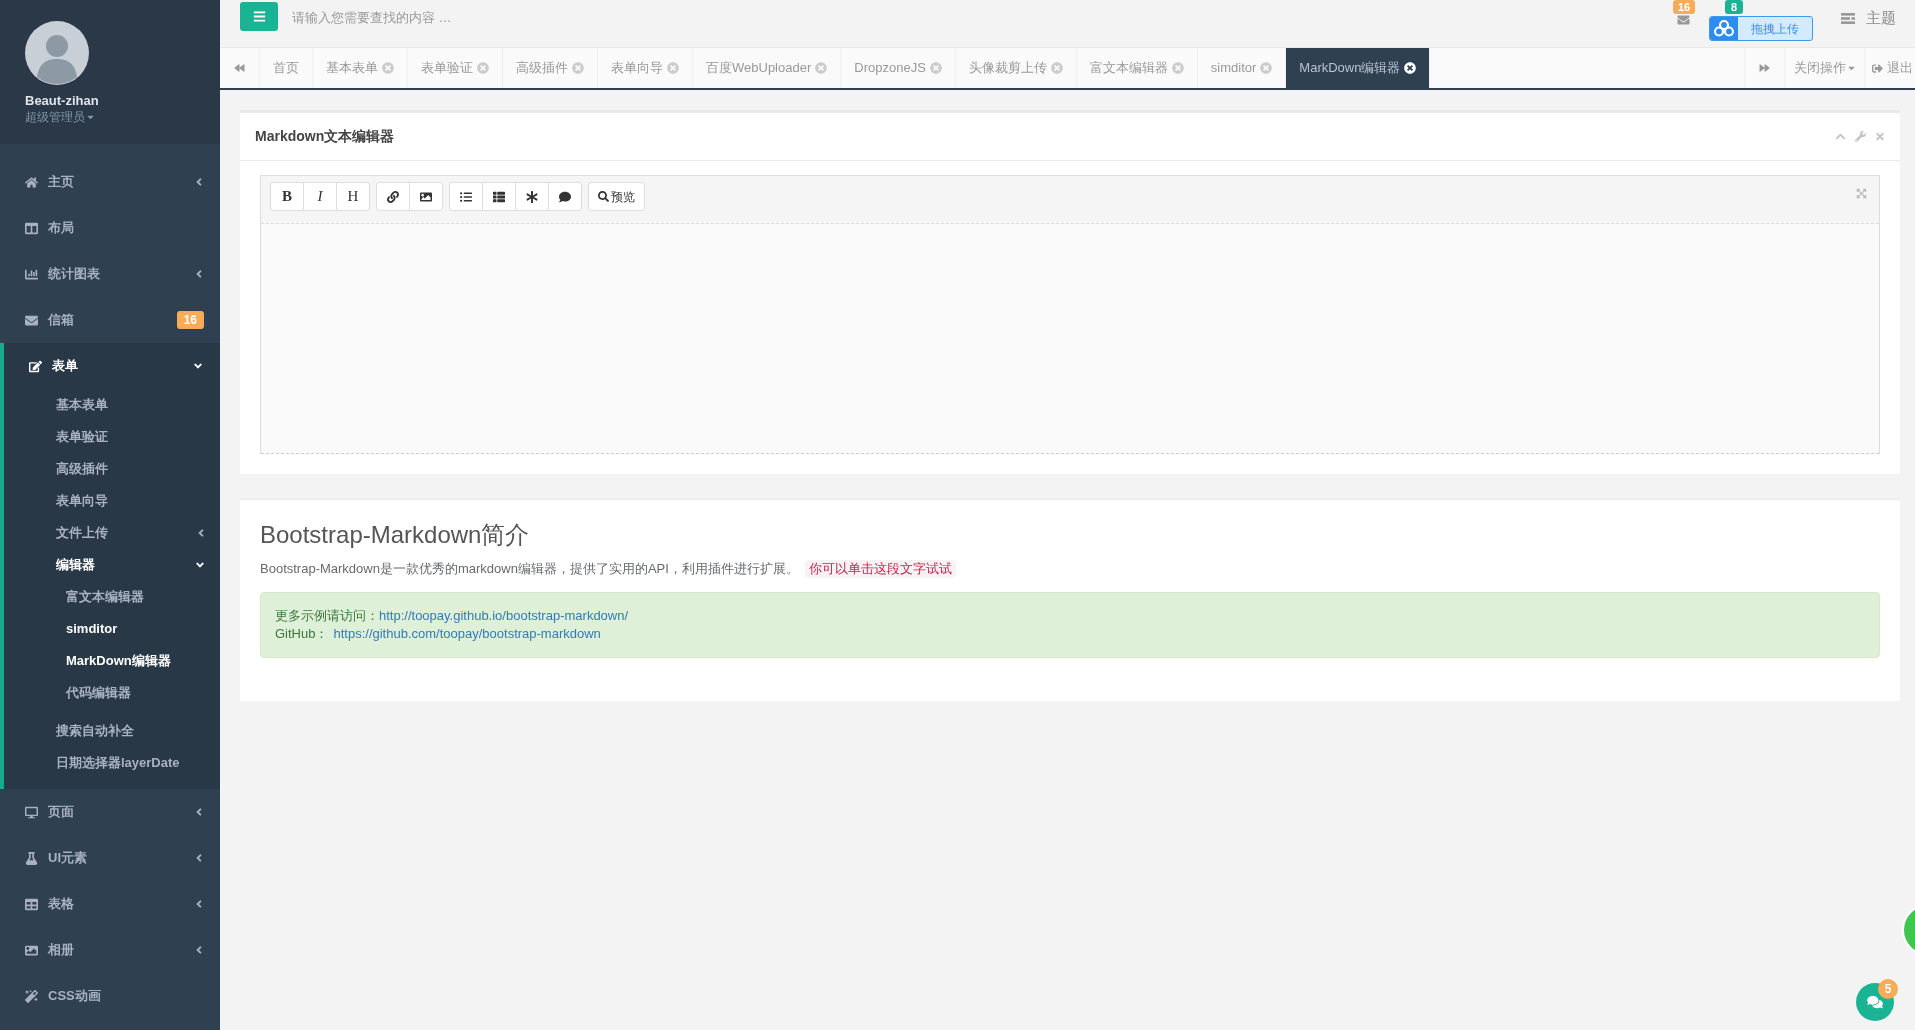  Describe the element at coordinates (467, 634) in the screenshot. I see `link: https://github.com/toopay/bootstrap-markdown` at that location.